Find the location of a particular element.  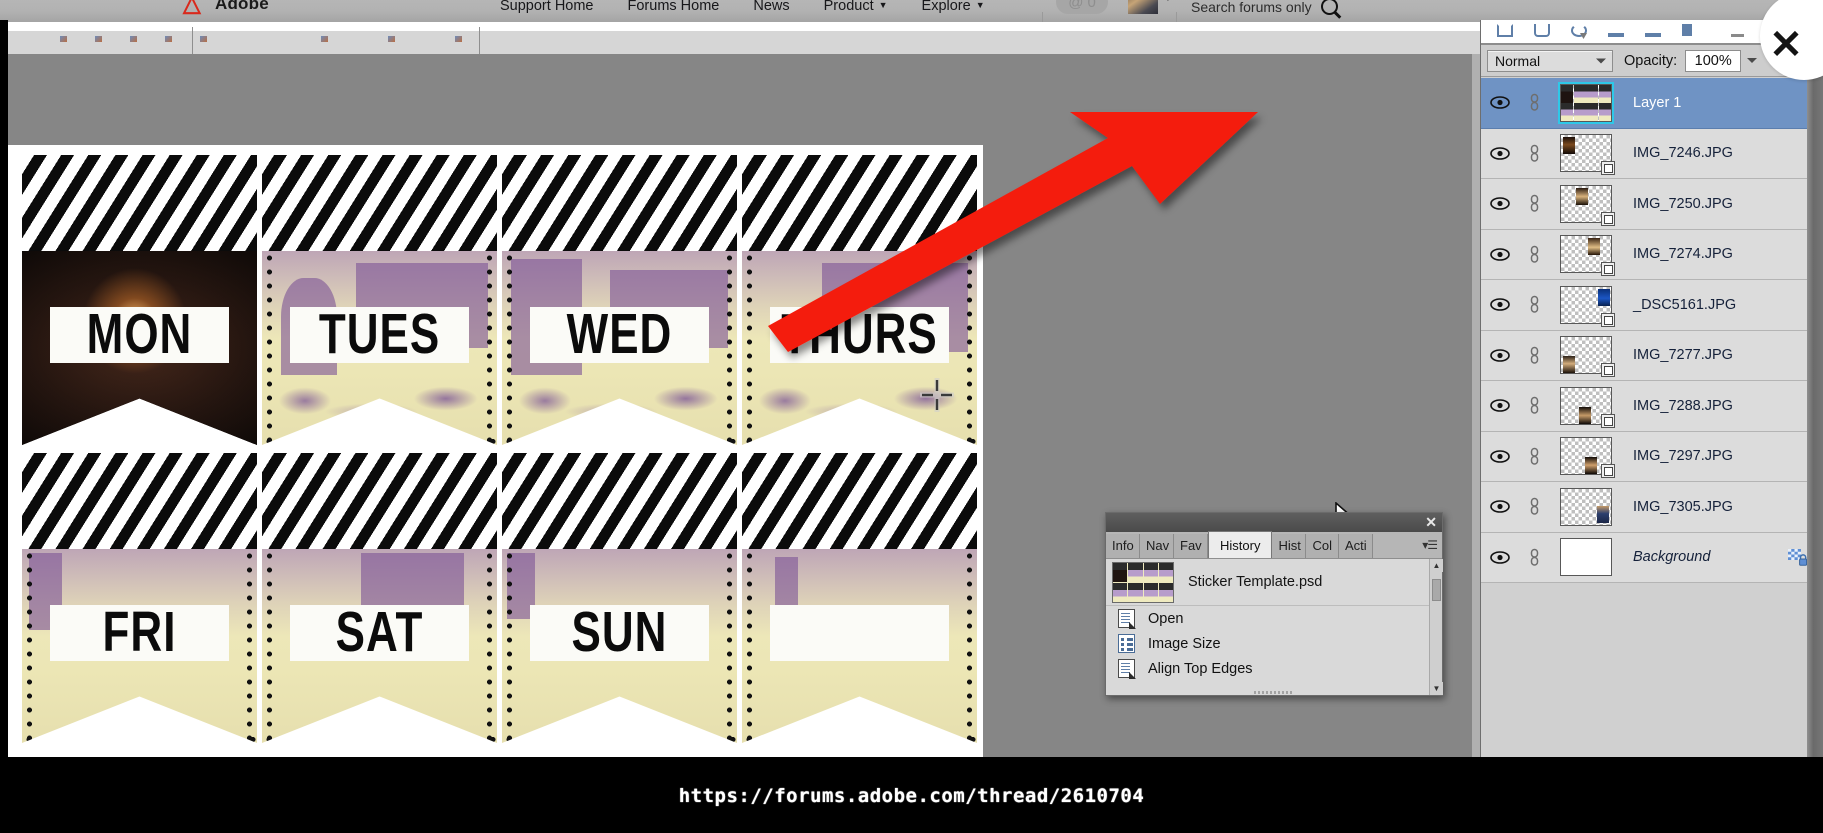

table-row: Layer 1 is located at coordinates (1652, 103).